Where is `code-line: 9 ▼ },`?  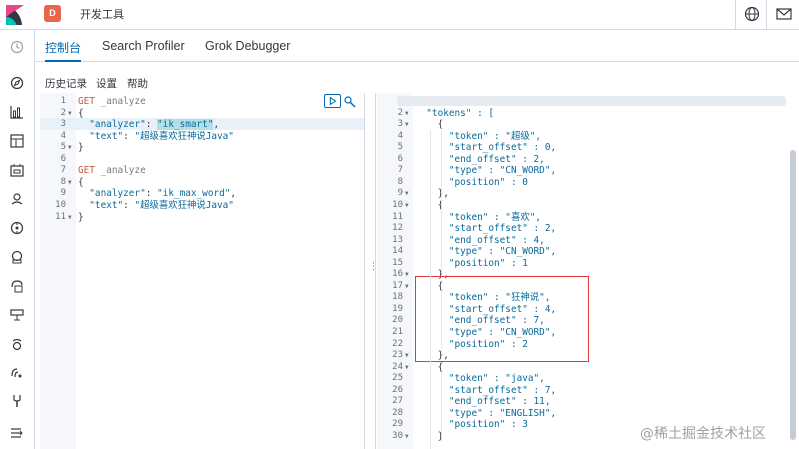 code-line: 9 ▼ }, is located at coordinates (583, 194).